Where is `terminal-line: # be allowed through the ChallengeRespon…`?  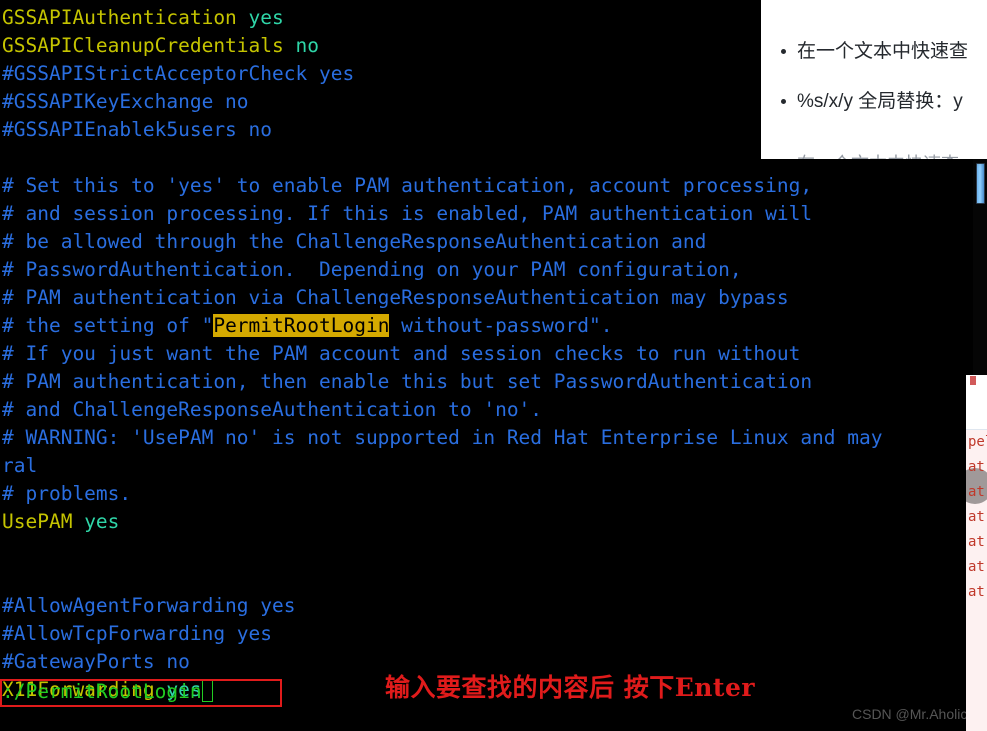 terminal-line: # be allowed through the ChallengeRespon… is located at coordinates (494, 242).